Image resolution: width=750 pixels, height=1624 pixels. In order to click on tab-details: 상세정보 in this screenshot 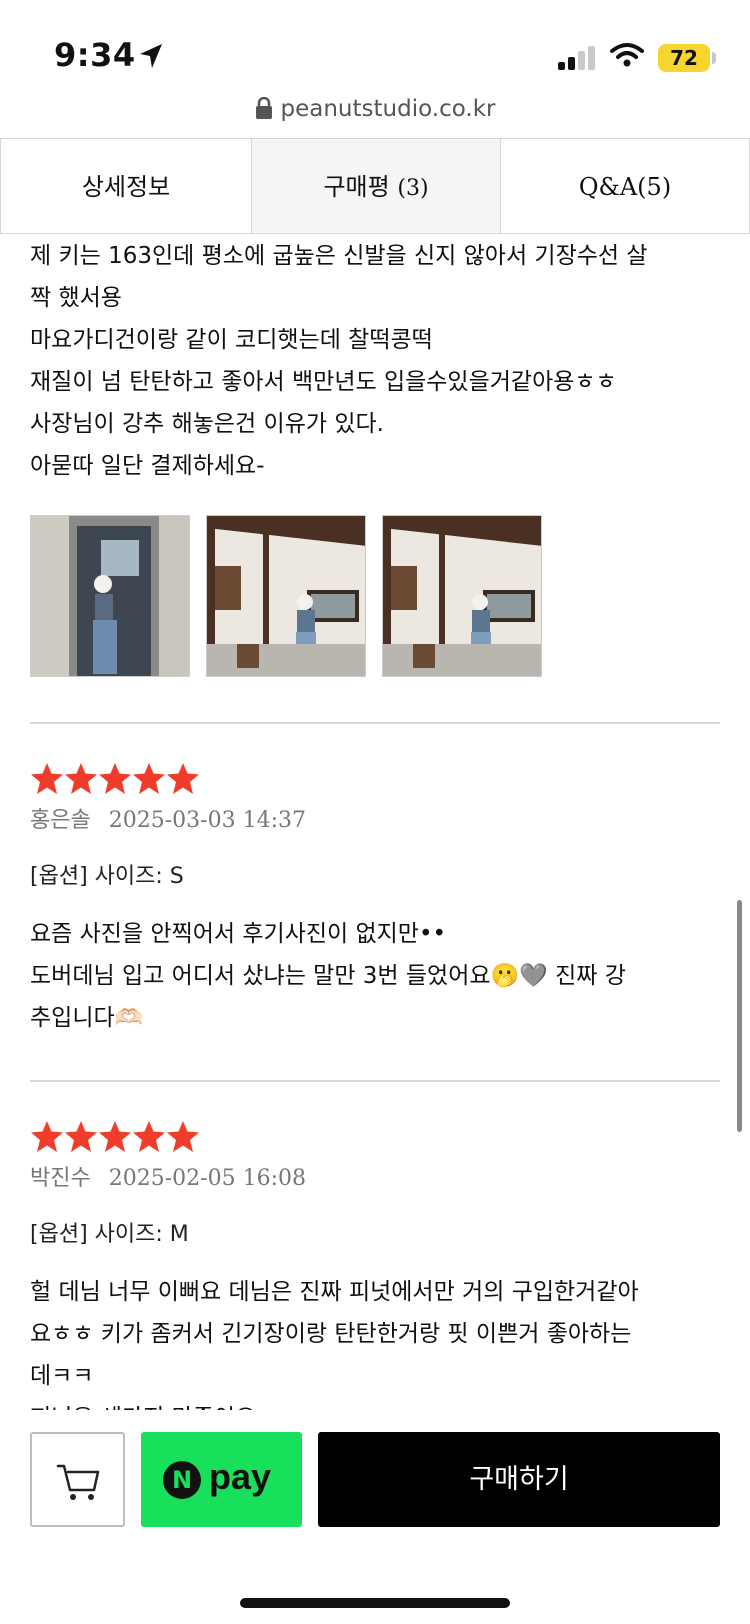, I will do `click(126, 186)`.